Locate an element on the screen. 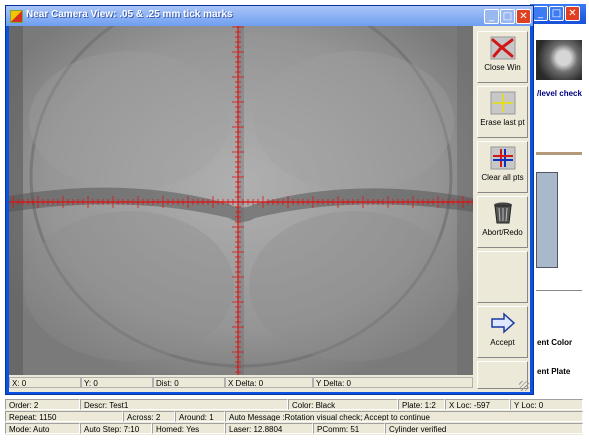 The height and width of the screenshot is (442, 589). background-thumbnail-image is located at coordinates (559, 60).